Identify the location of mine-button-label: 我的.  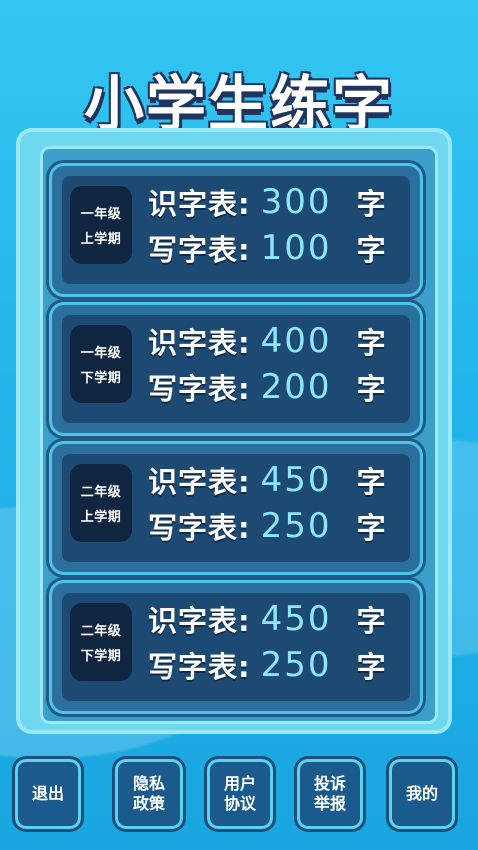
(421, 793).